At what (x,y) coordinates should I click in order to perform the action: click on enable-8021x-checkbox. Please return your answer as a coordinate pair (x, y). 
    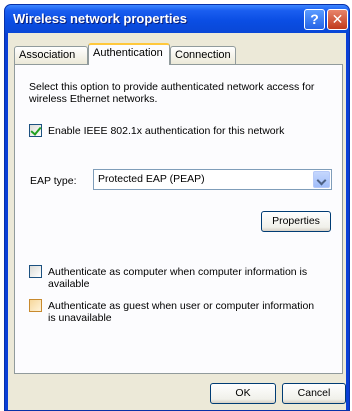
    Looking at the image, I should click on (35, 130).